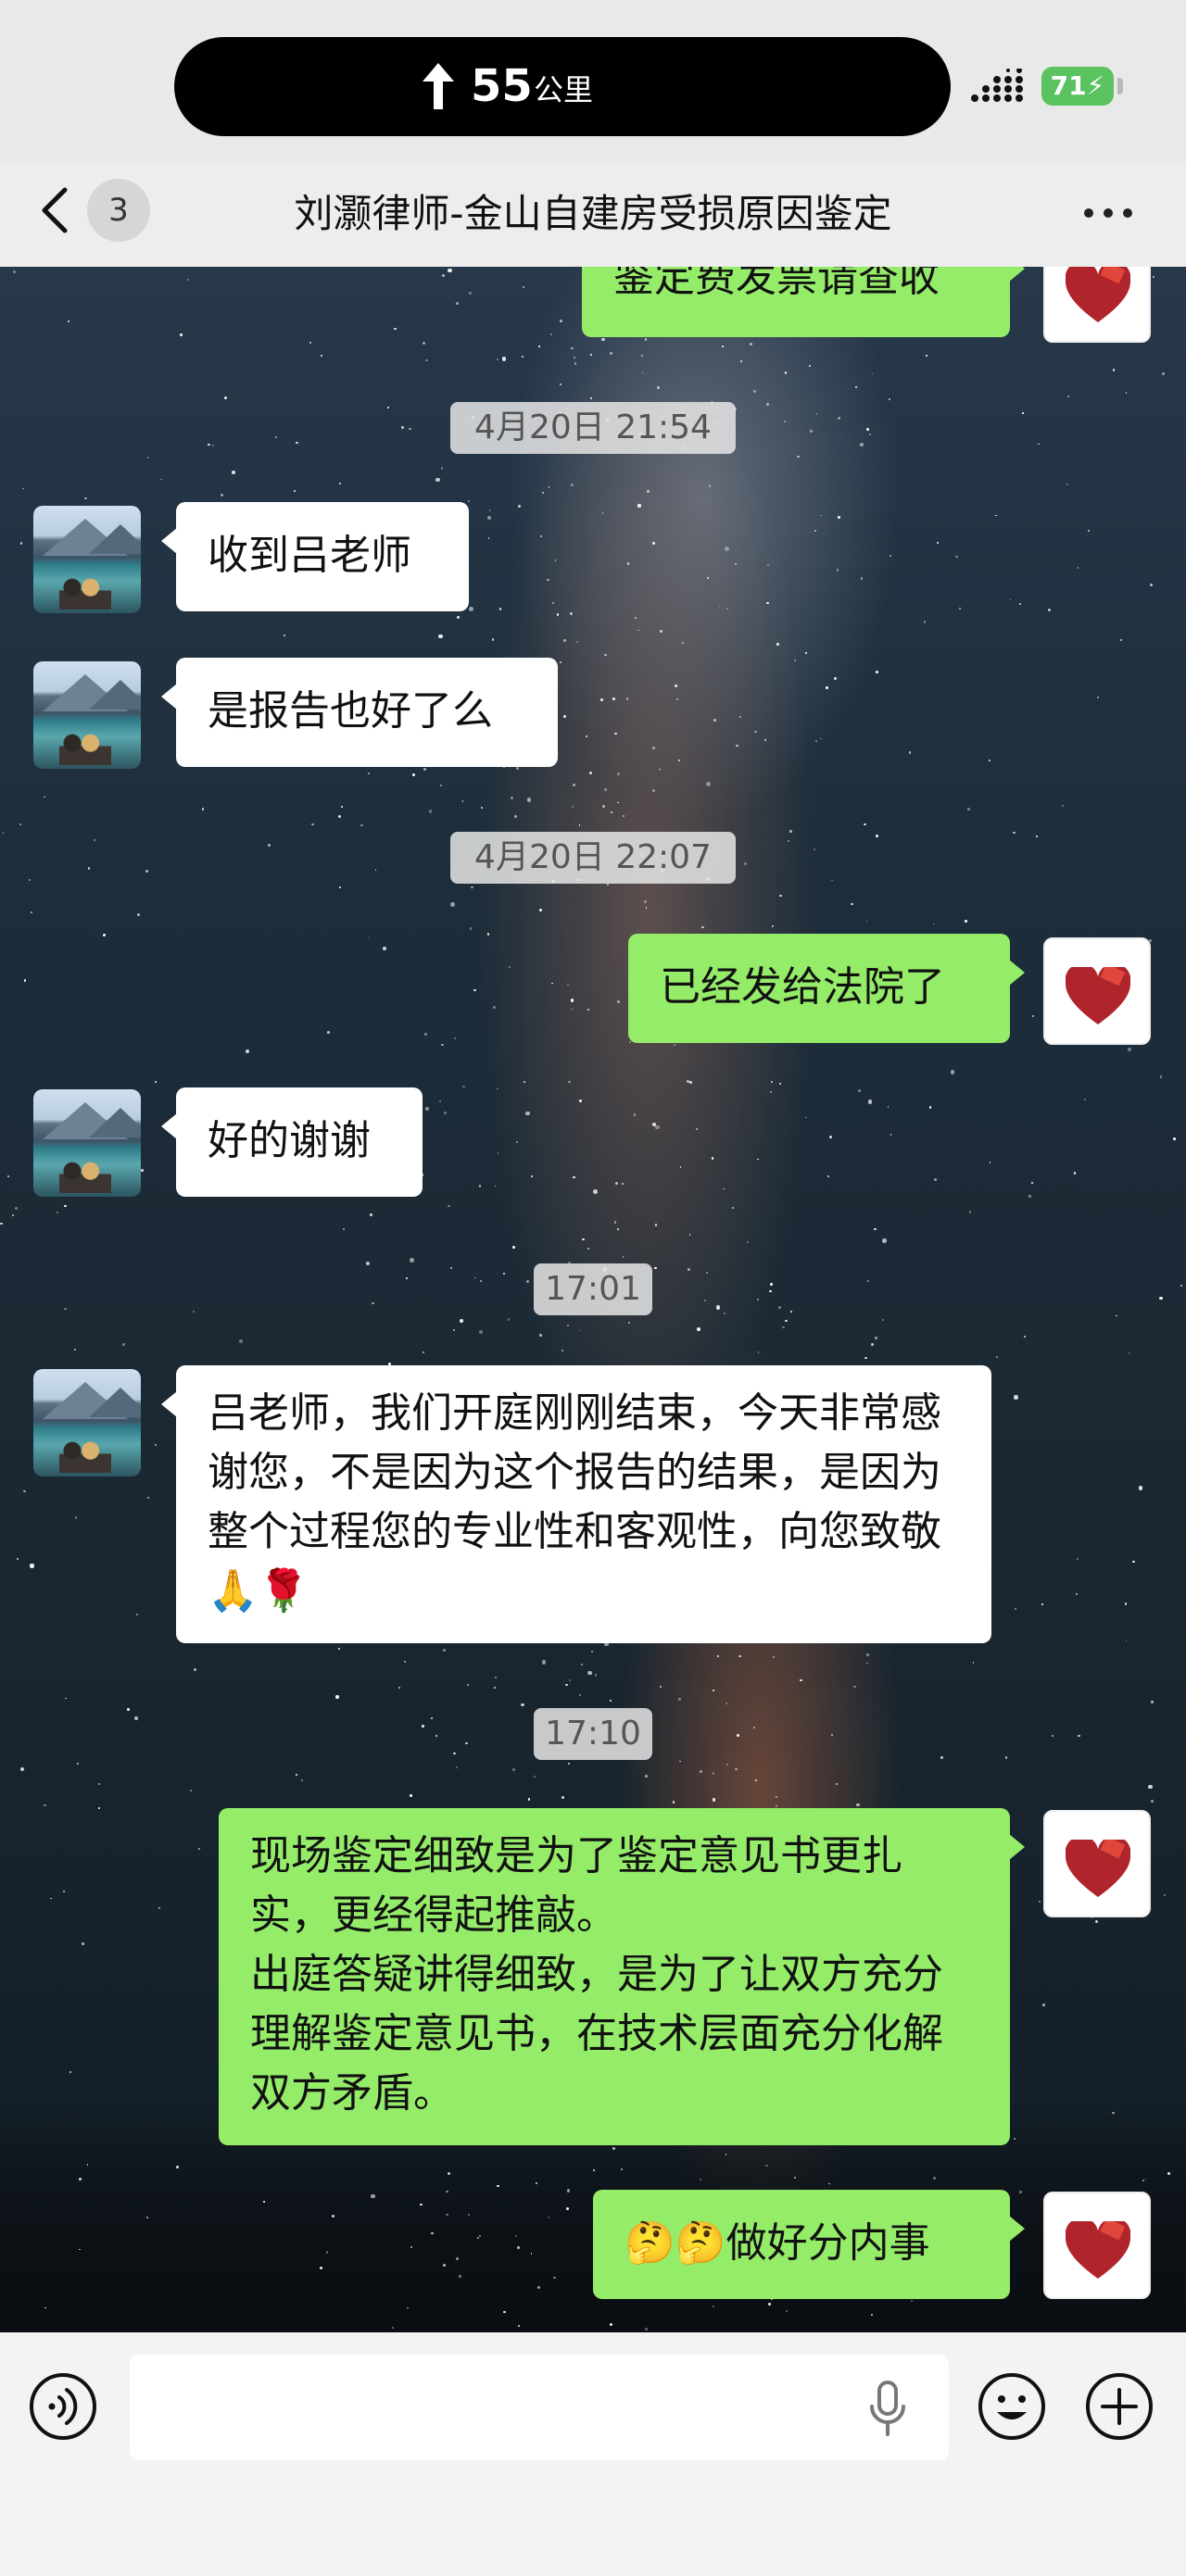  Describe the element at coordinates (803, 302) in the screenshot. I see `message-bubble-outgoing: 鉴定费发票请查收` at that location.